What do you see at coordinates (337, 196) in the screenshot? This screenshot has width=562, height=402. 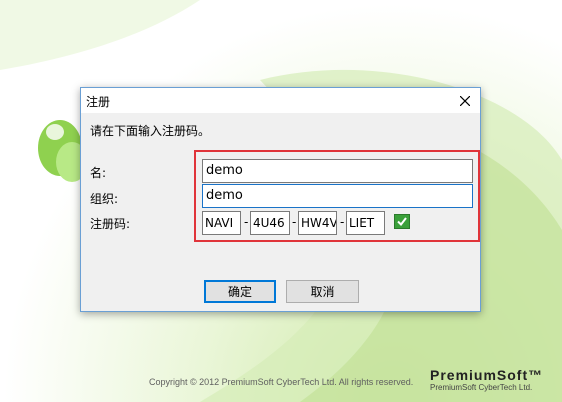 I see `organization-field: demo` at bounding box center [337, 196].